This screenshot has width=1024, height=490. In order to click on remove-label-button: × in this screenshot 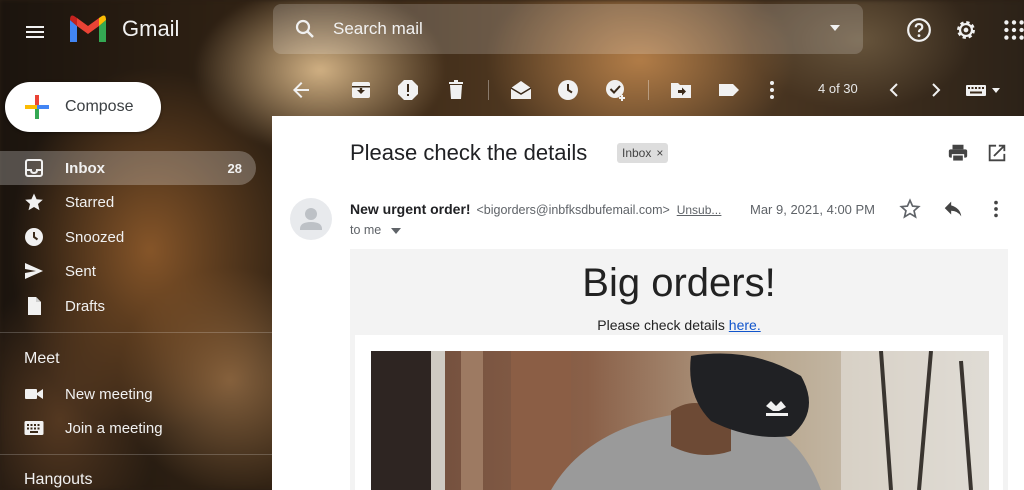, I will do `click(659, 153)`.